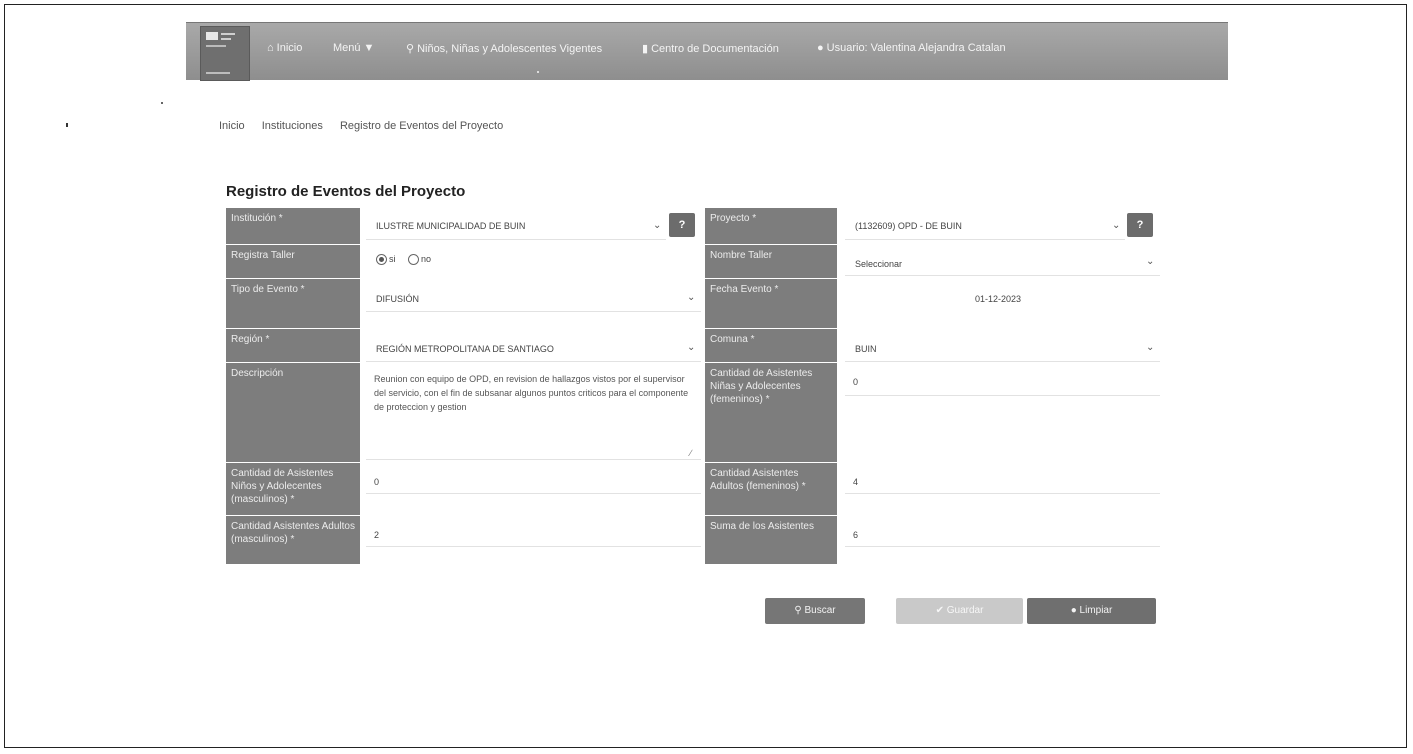 This screenshot has height=754, width=1413. What do you see at coordinates (1091, 611) in the screenshot?
I see `limpiar-button: ● Limpiar` at bounding box center [1091, 611].